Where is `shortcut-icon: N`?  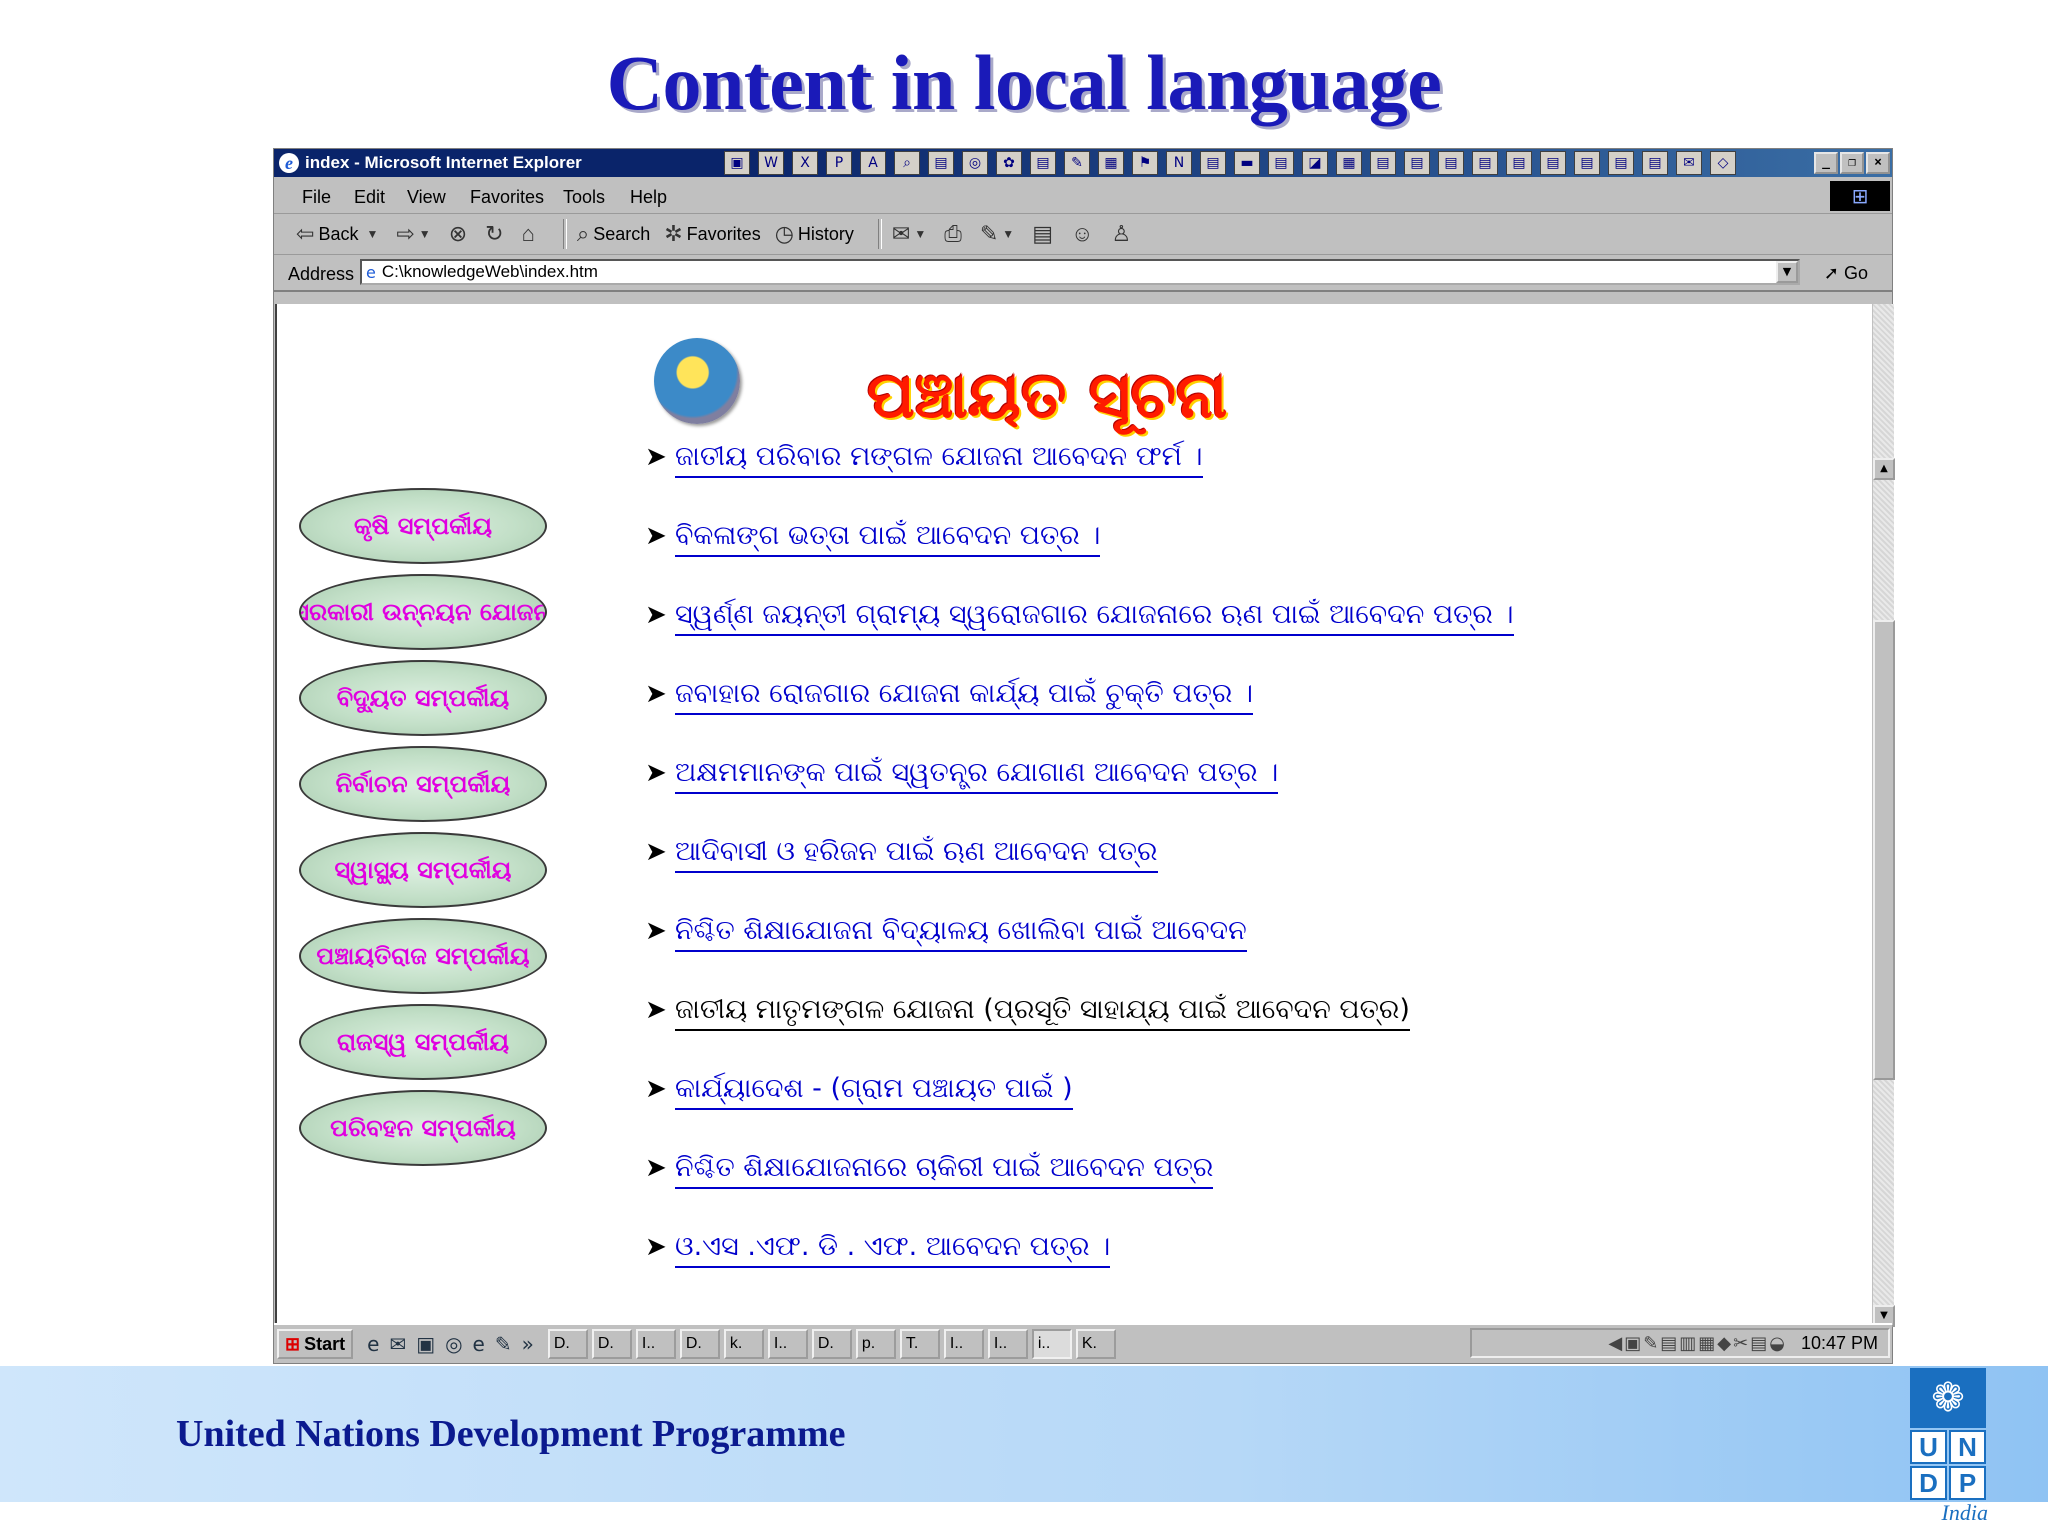 shortcut-icon: N is located at coordinates (1179, 163).